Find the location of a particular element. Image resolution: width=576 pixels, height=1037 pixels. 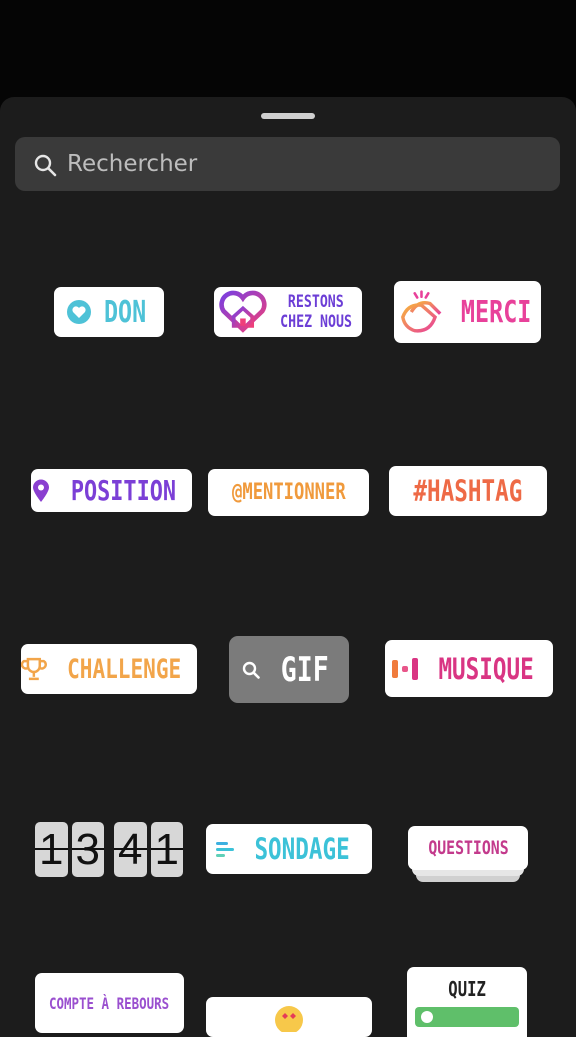

sticker-don-label: DON is located at coordinates (125, 312).